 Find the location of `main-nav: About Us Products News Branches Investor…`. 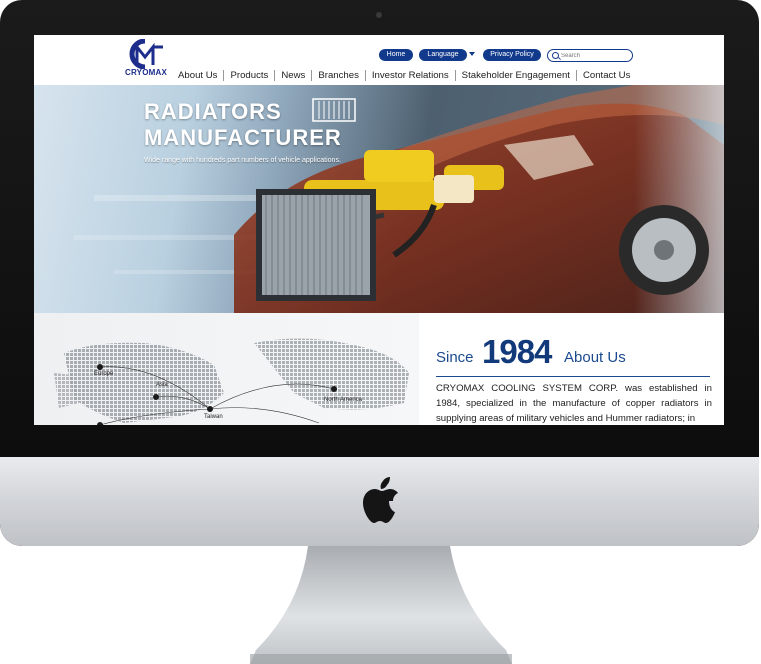

main-nav: About Us Products News Branches Investor… is located at coordinates (404, 75).